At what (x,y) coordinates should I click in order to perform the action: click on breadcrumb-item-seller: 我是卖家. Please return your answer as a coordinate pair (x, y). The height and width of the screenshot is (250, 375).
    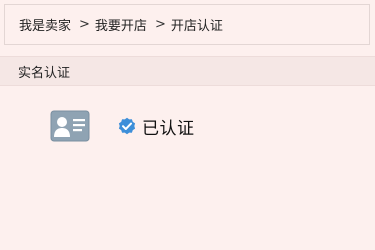
    Looking at the image, I should click on (45, 24).